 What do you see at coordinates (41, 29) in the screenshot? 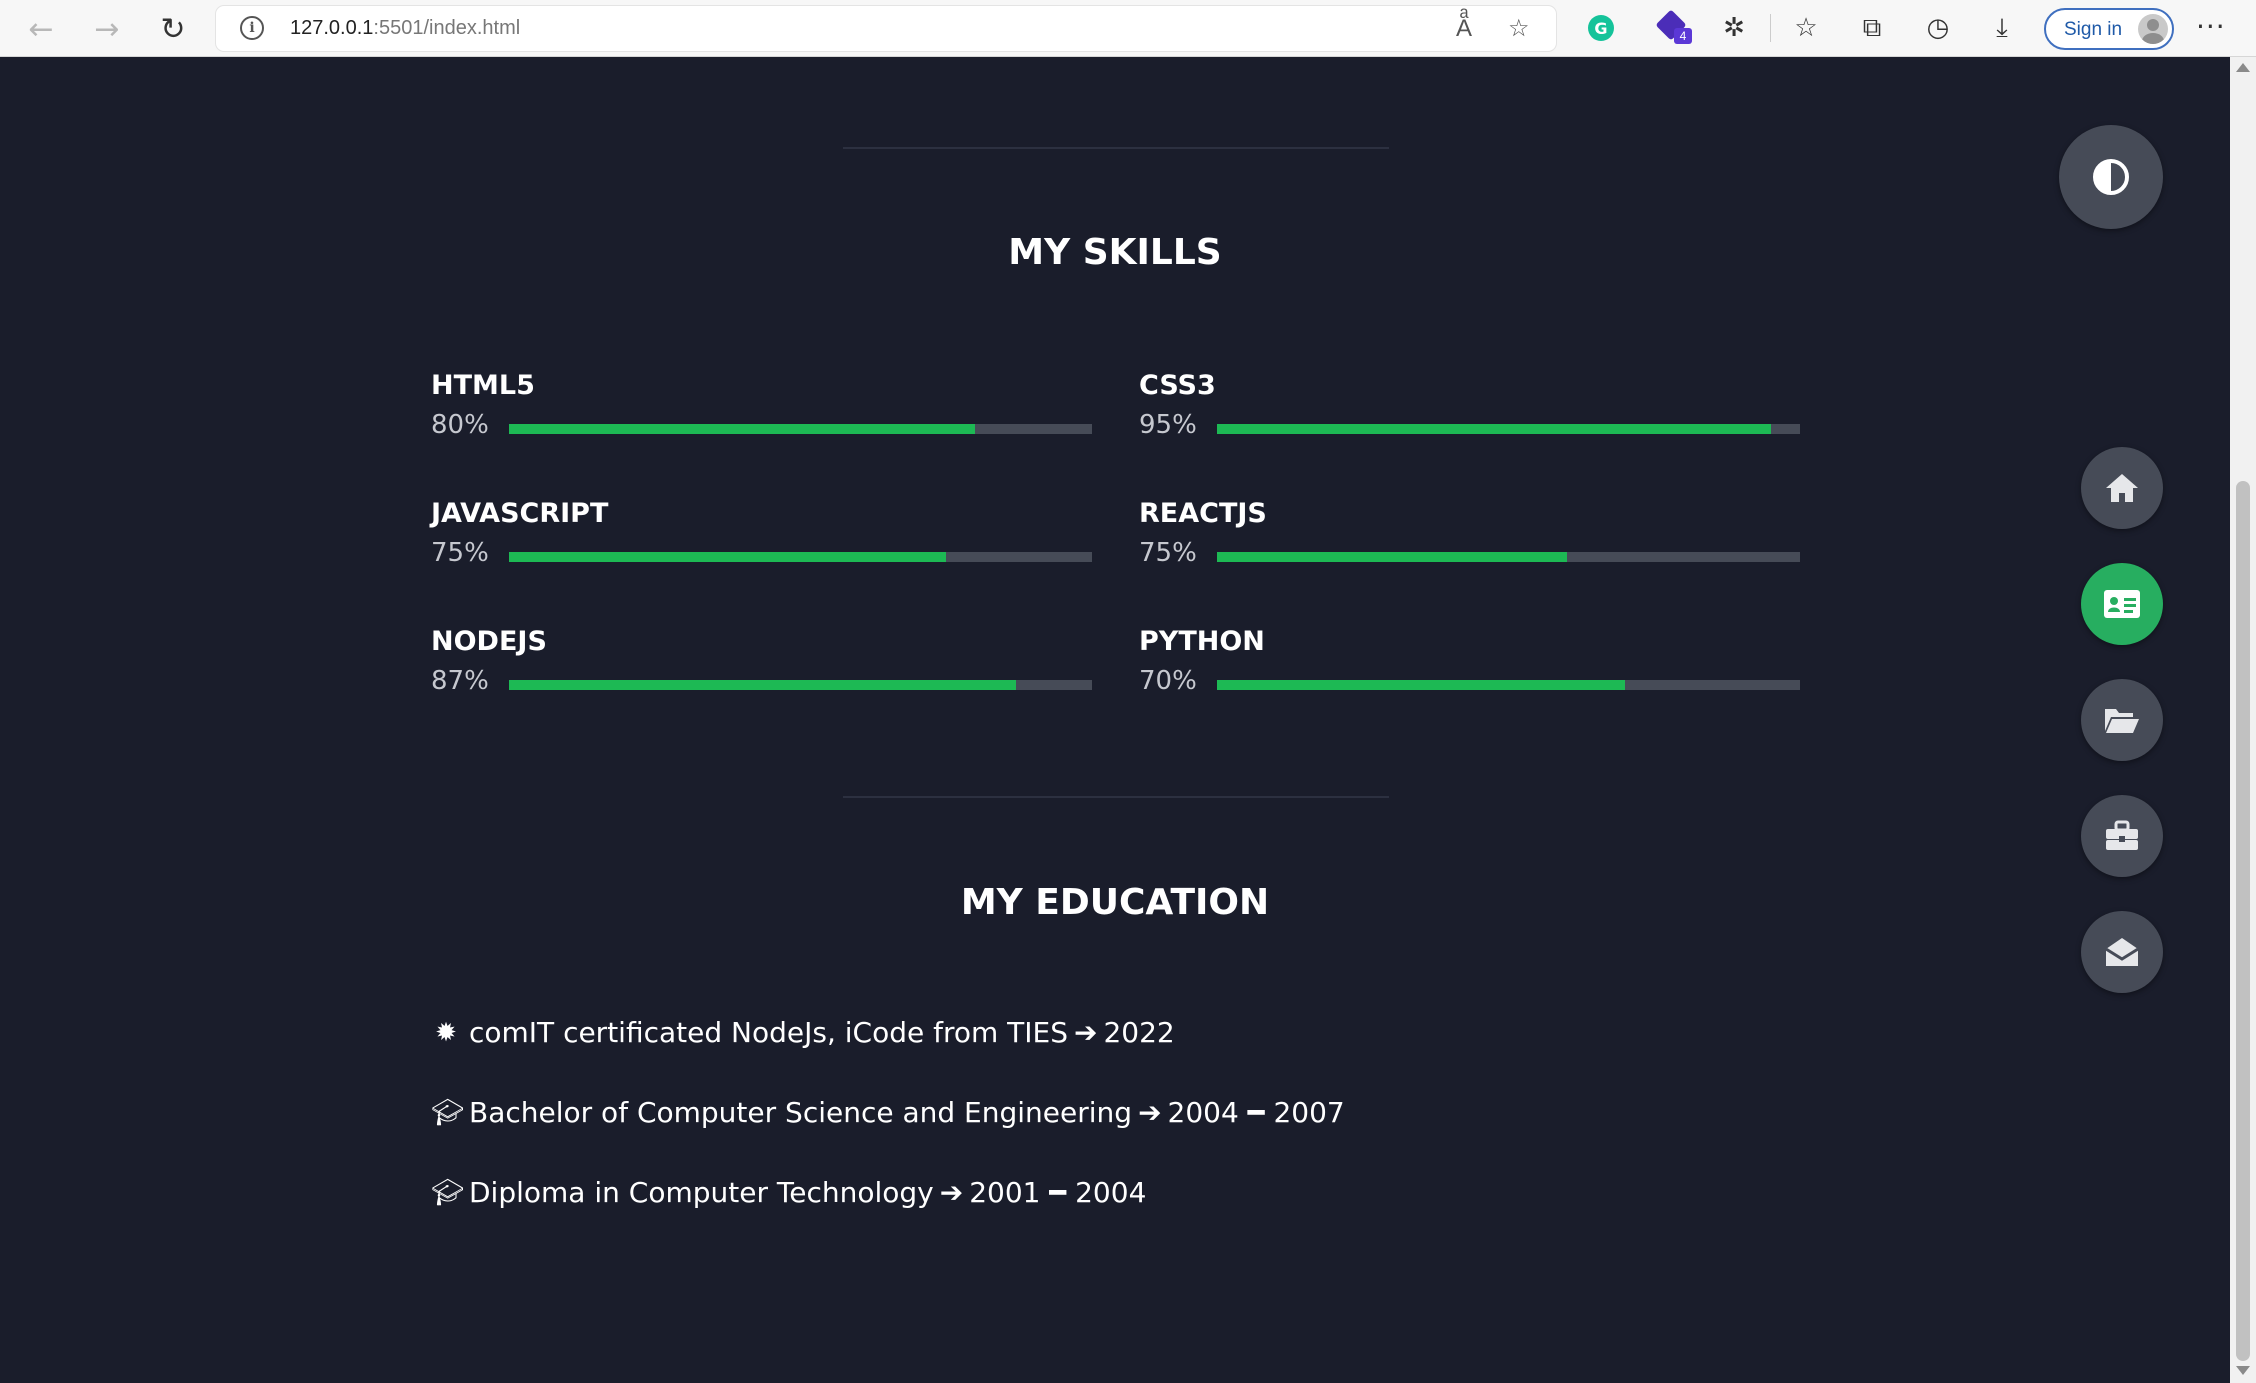
I see `back-icon: ←` at bounding box center [41, 29].